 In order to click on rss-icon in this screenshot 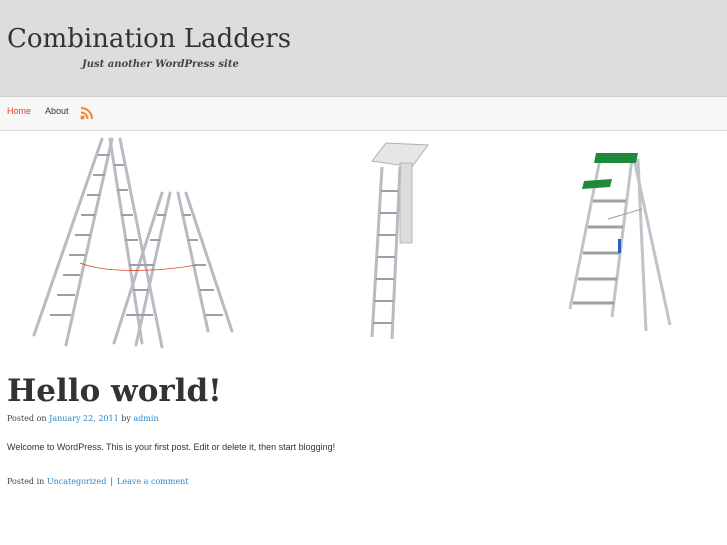, I will do `click(87, 113)`.